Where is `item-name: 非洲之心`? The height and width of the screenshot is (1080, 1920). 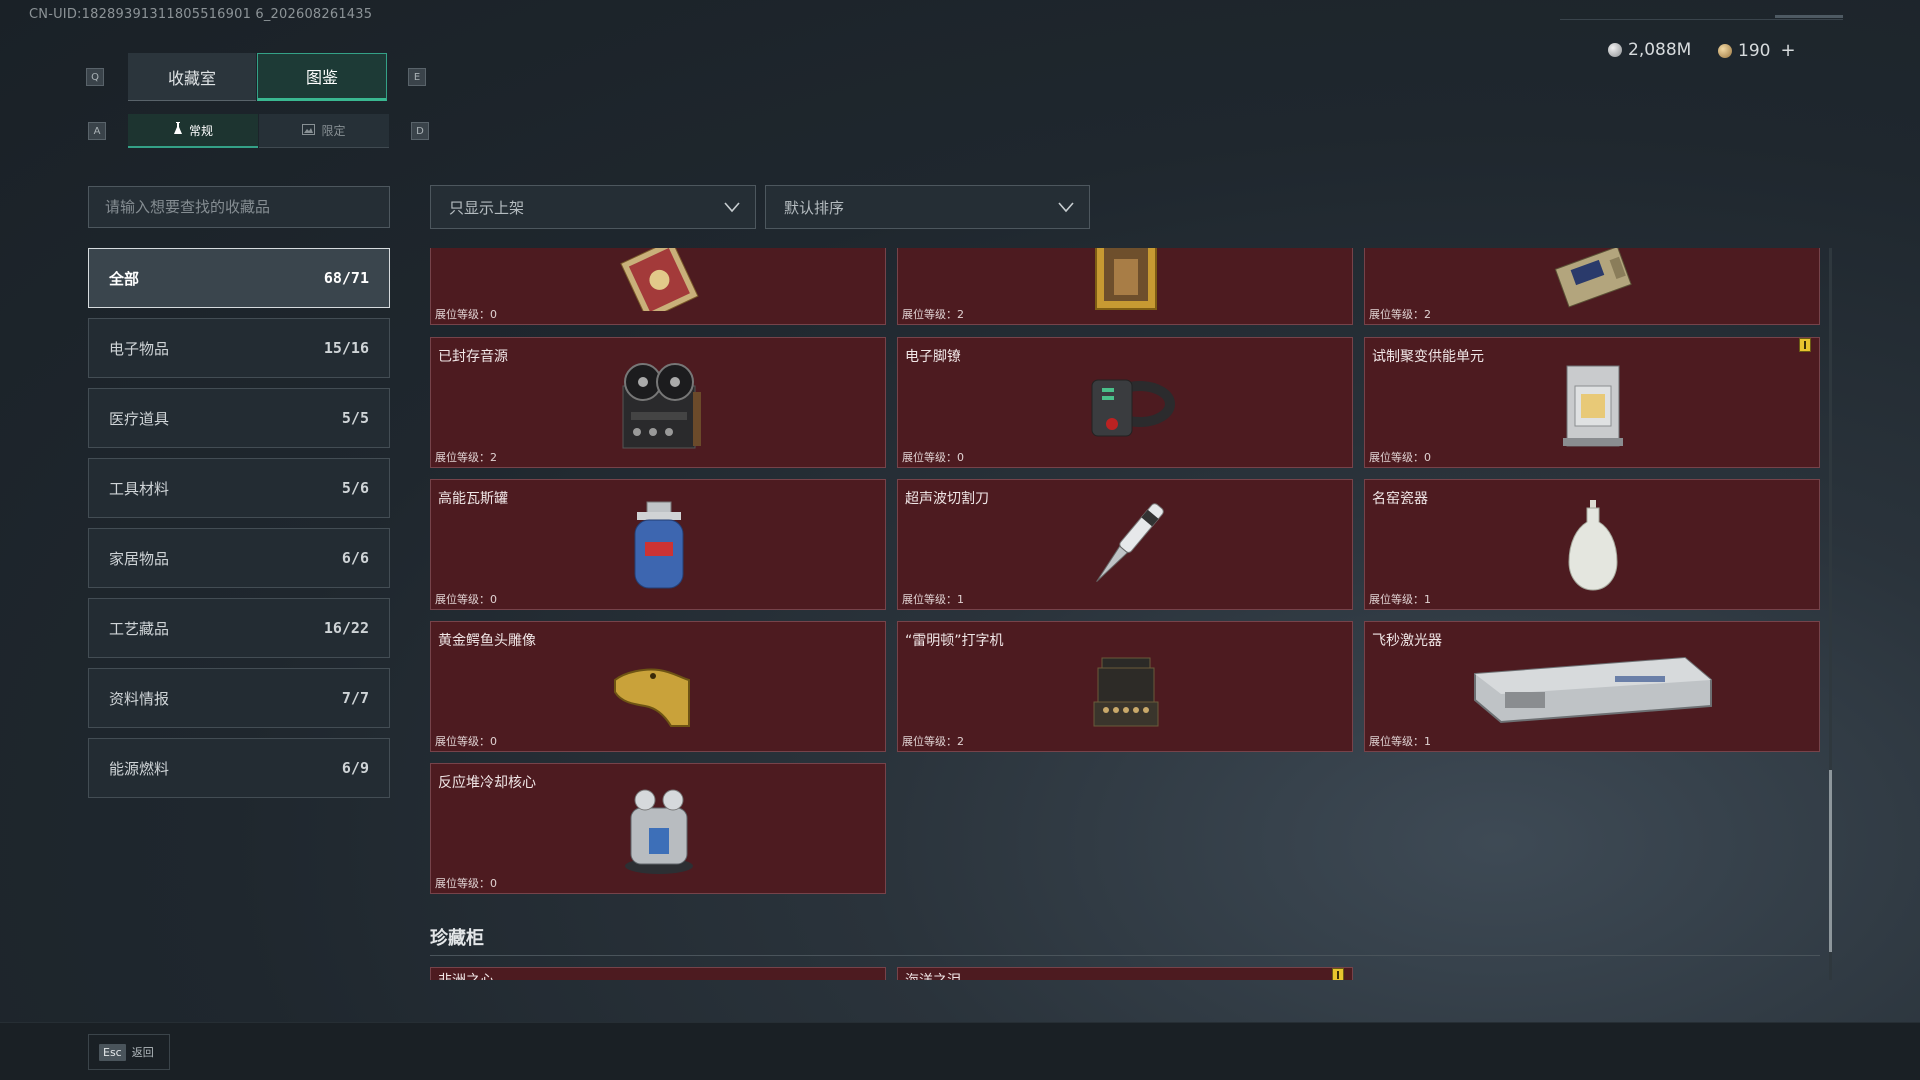
item-name: 非洲之心 is located at coordinates (466, 975).